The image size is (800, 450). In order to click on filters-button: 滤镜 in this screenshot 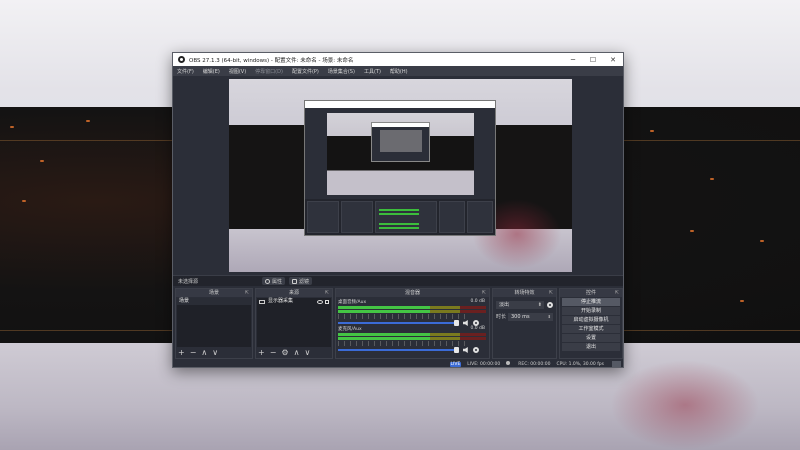, I will do `click(301, 281)`.